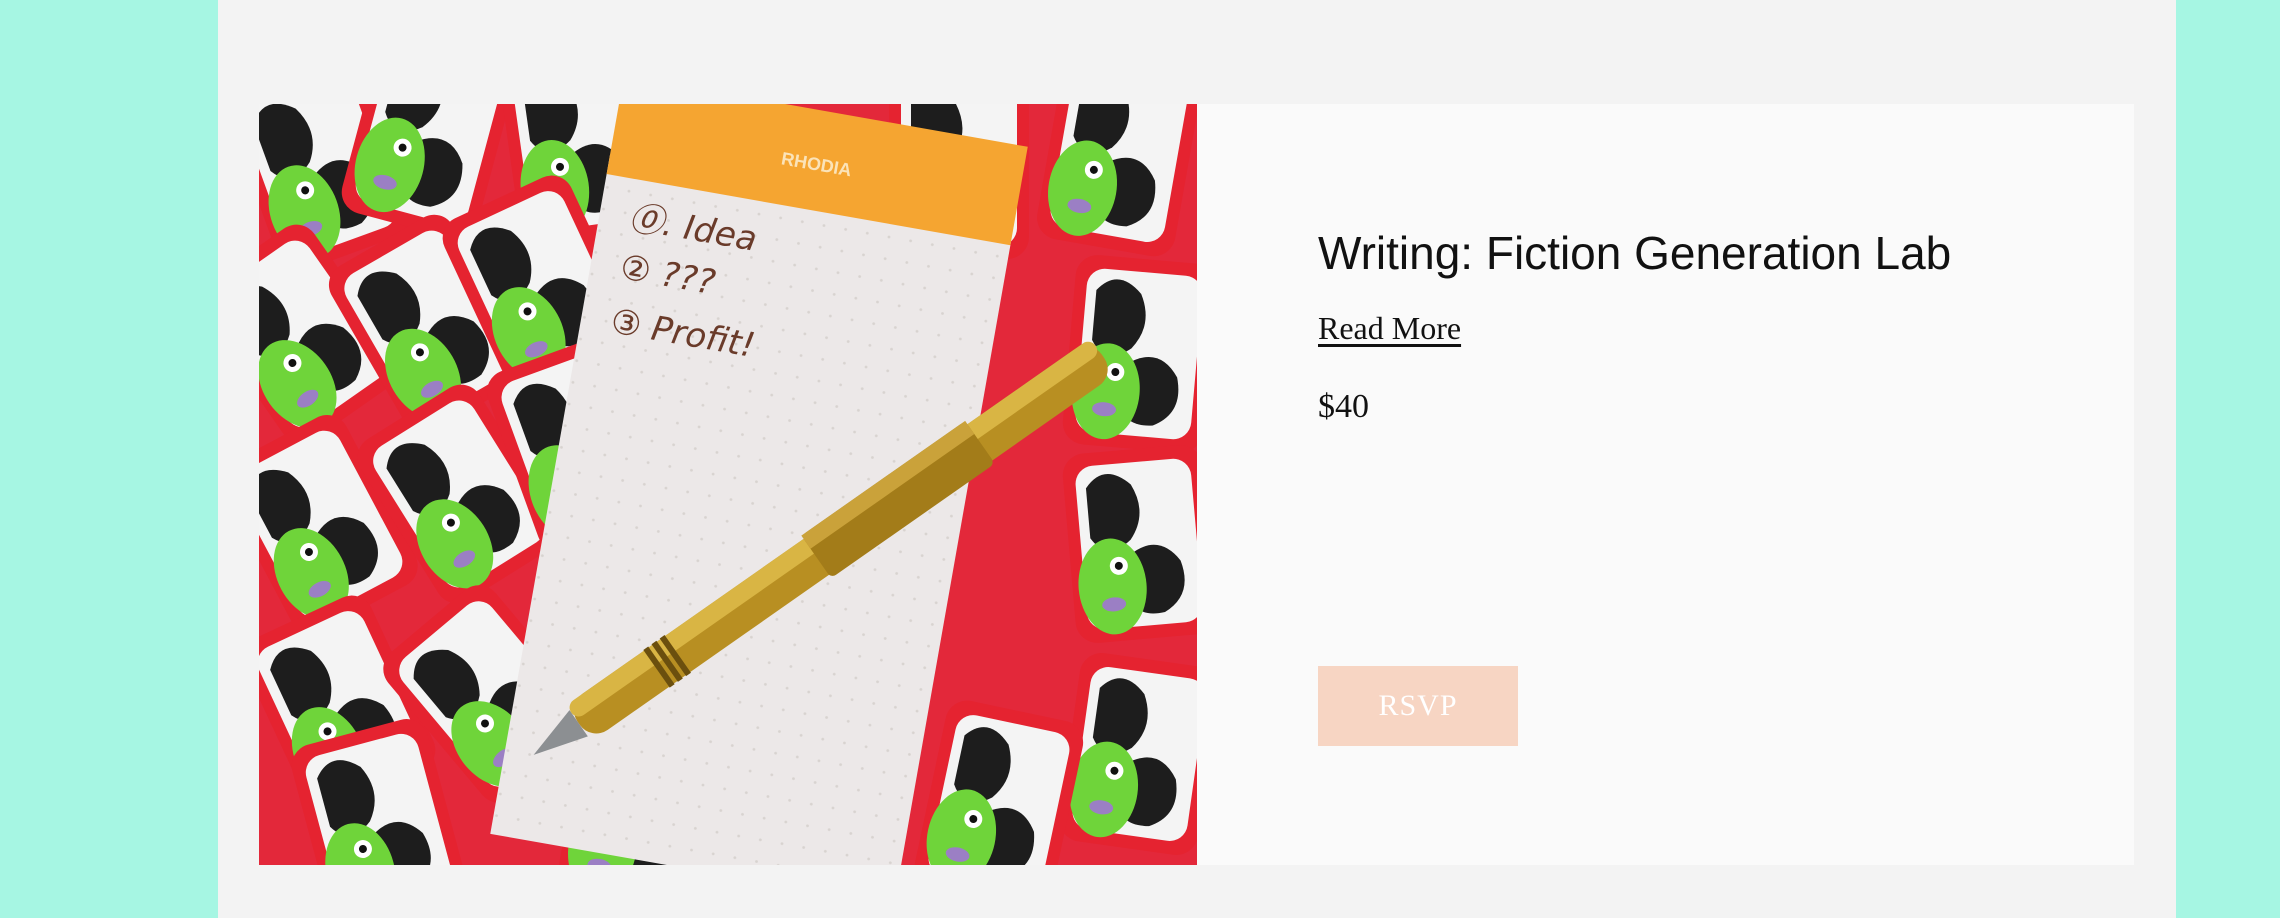  Describe the element at coordinates (1635, 253) in the screenshot. I see `event-title: Writing: Fiction Generation Lab` at that location.